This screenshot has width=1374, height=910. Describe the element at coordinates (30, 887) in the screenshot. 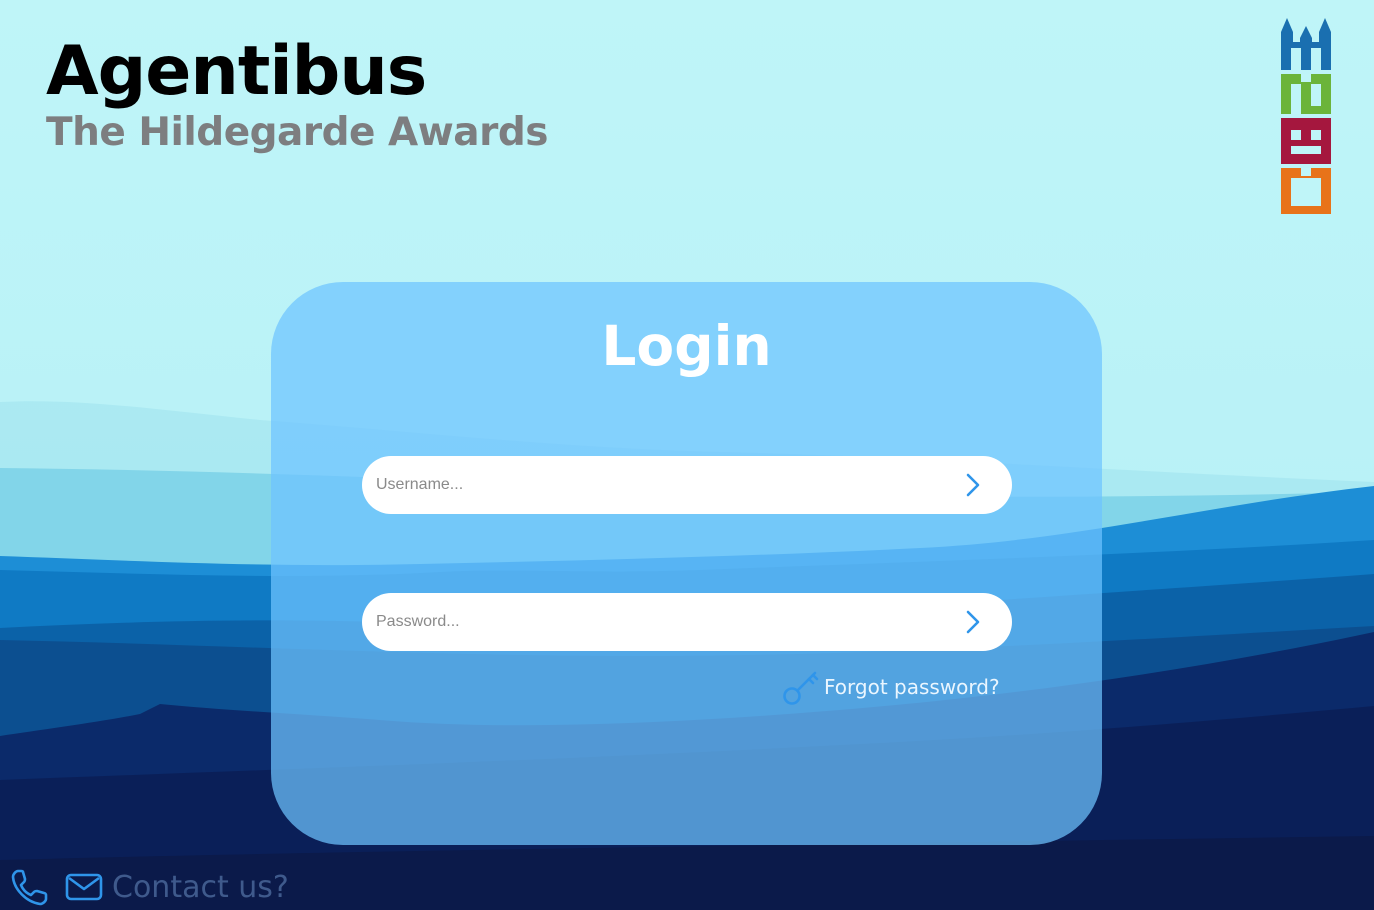

I see `phone-icon` at that location.